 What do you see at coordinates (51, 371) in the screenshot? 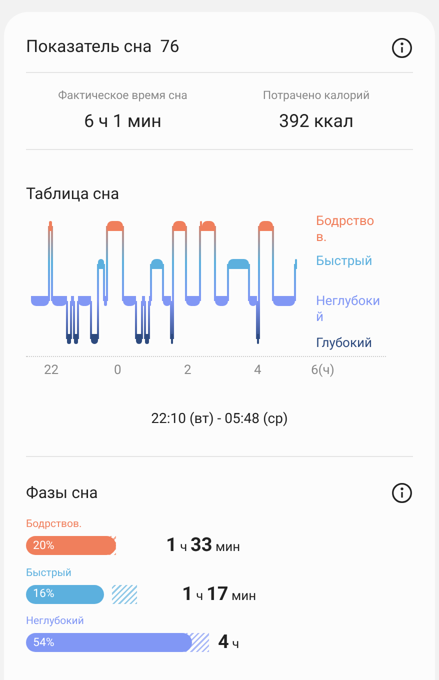
I see `axis-tick-label: 22` at bounding box center [51, 371].